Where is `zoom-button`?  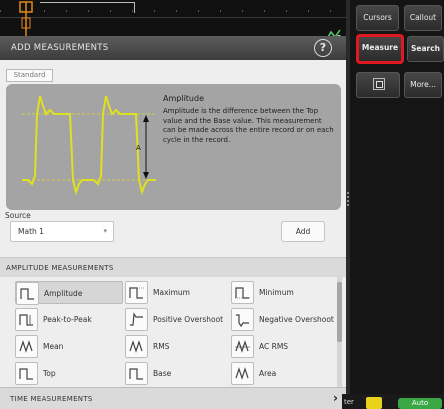
zoom-button is located at coordinates (378, 85).